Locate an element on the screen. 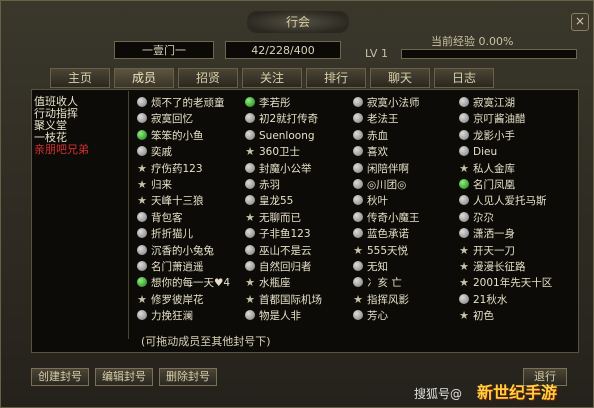 The image size is (594, 408). member-entry: 笨笨的小鱼 is located at coordinates (170, 136).